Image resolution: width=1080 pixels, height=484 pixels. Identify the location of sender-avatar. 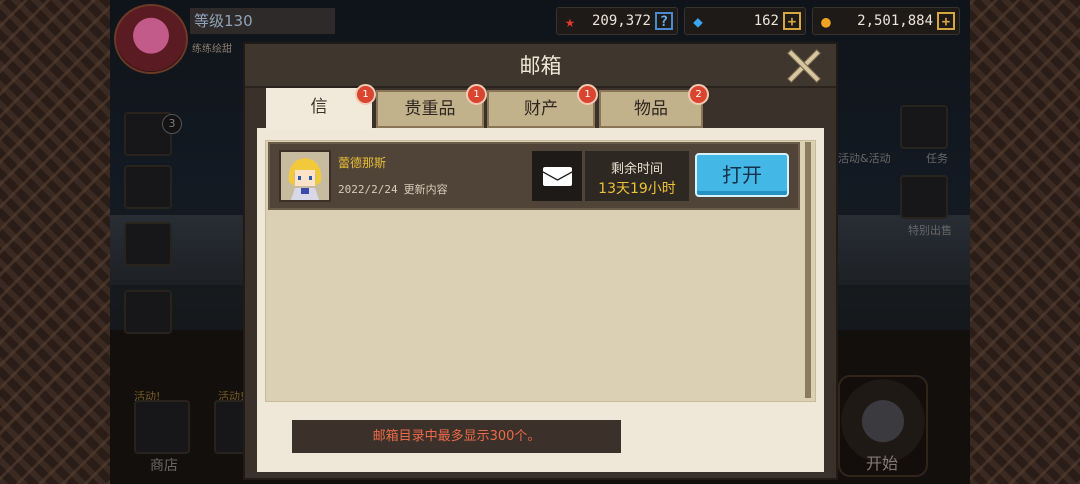
(305, 176).